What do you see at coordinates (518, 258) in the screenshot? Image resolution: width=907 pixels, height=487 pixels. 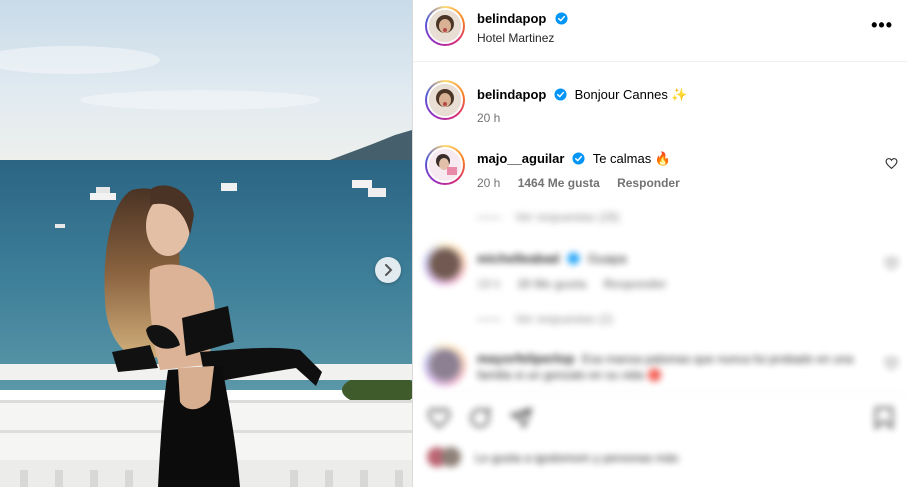 I see `comment-username: michelleabad` at bounding box center [518, 258].